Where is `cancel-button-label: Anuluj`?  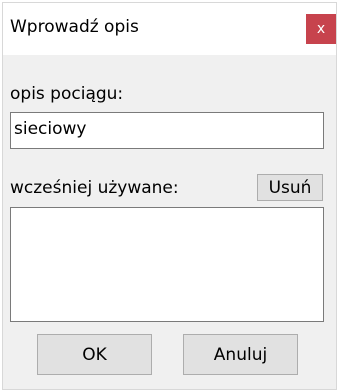
cancel-button-label: Anuluj is located at coordinates (240, 354).